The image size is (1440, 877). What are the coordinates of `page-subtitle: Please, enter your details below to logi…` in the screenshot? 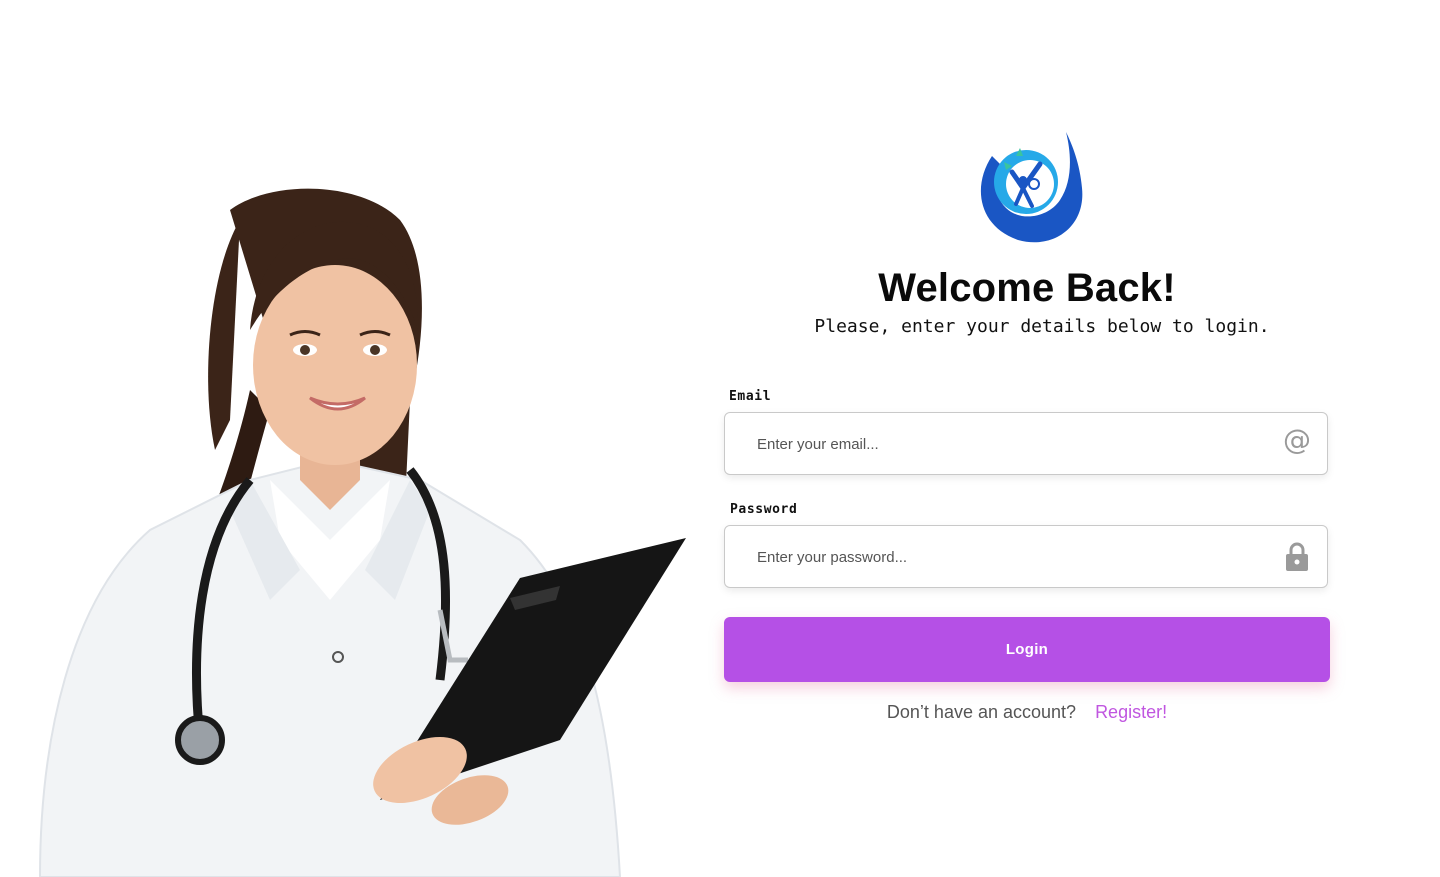 It's located at (1042, 326).